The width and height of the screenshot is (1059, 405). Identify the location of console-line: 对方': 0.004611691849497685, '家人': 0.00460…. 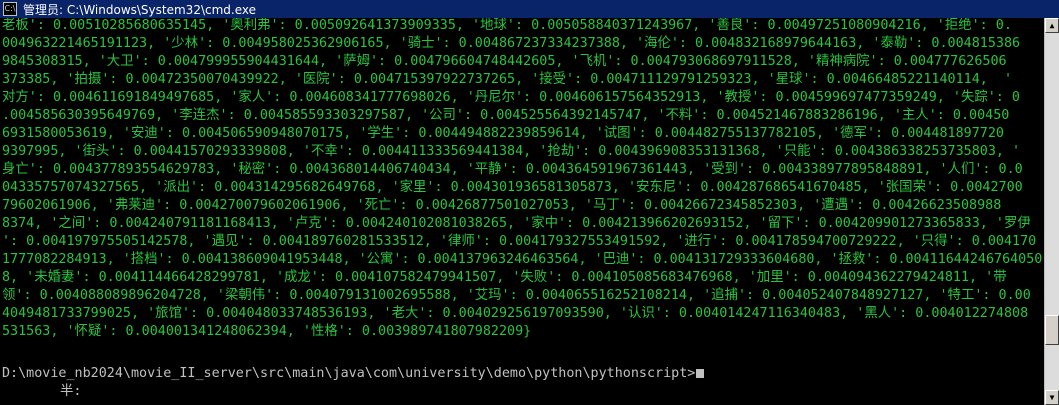
(511, 97).